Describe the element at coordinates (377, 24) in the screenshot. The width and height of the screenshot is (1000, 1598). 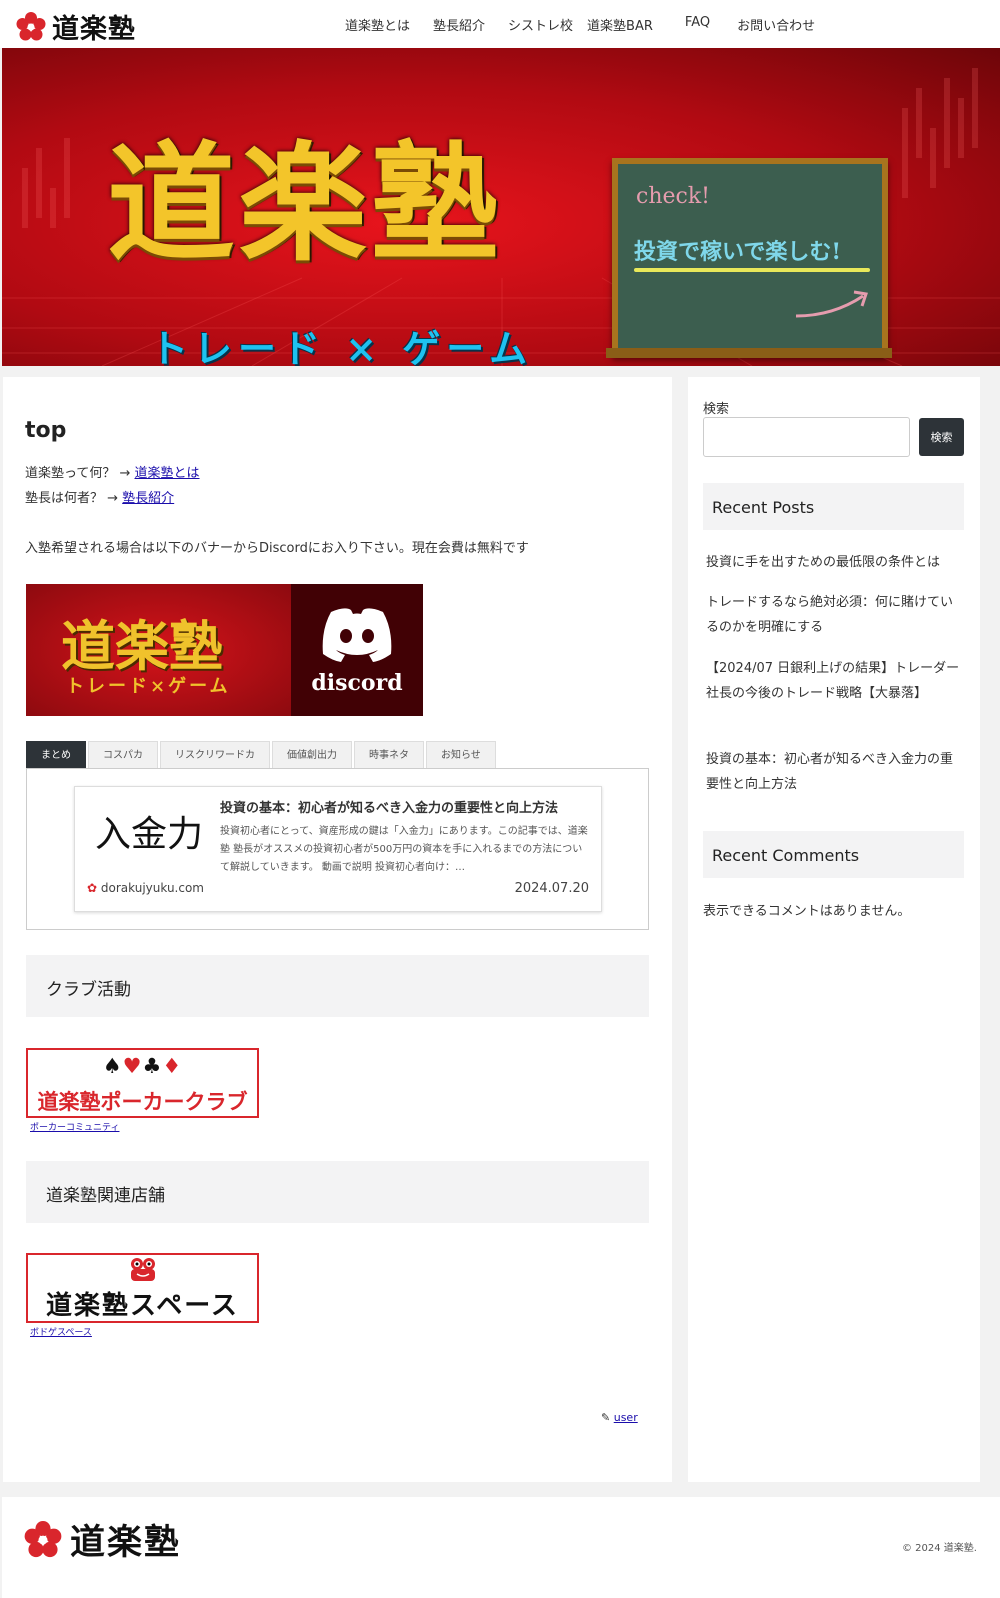
I see `nav-item-about: 道楽塾とは` at that location.